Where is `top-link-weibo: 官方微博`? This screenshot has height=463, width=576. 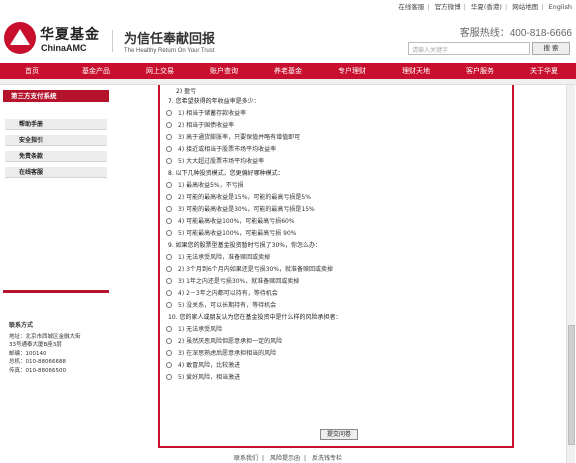
top-link-weibo: 官方微博 is located at coordinates (448, 7).